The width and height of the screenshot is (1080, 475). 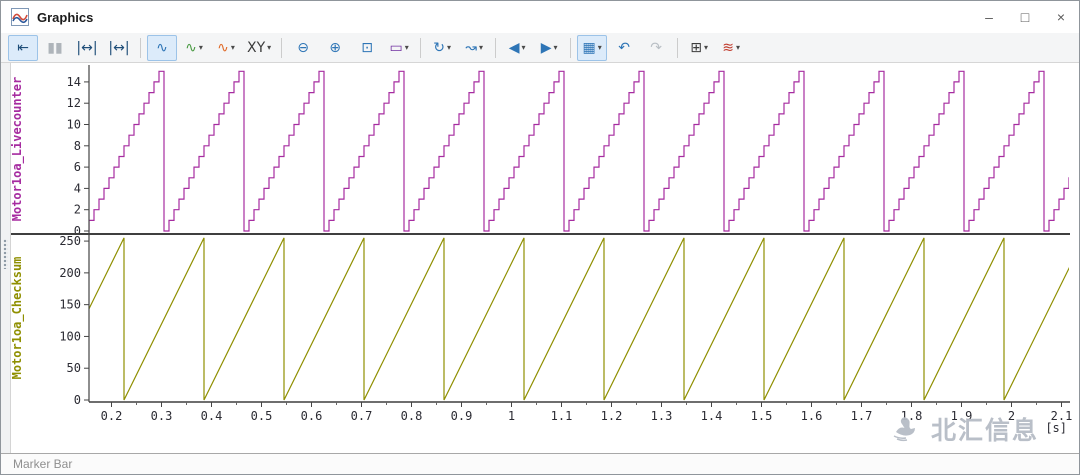 I want to click on select-rectangle-button: ▭ ▾, so click(x=399, y=48).